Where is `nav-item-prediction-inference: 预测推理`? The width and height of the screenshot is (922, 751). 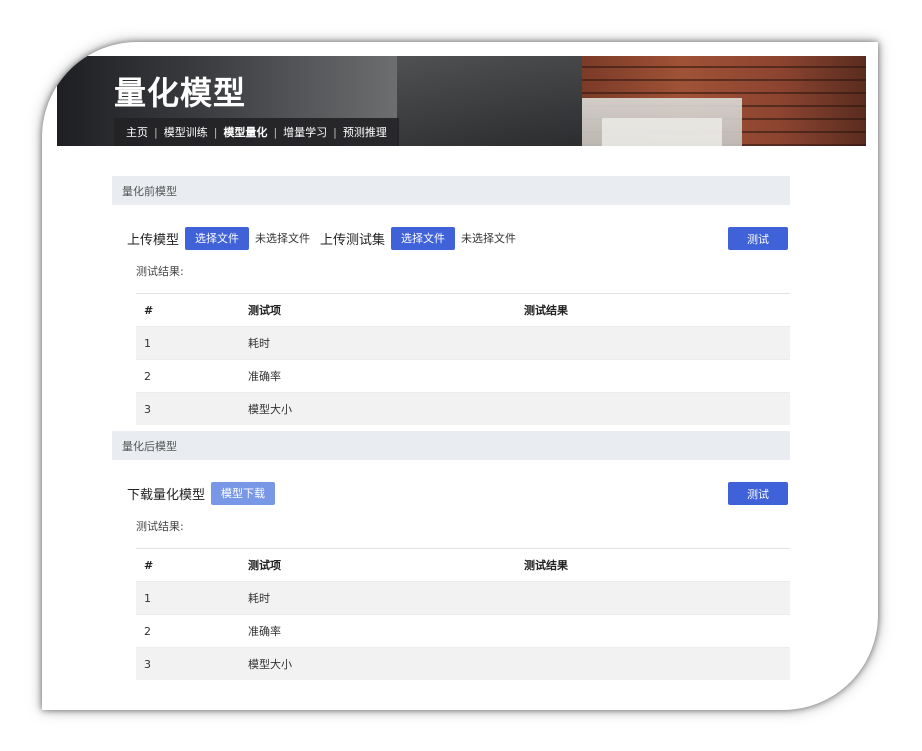
nav-item-prediction-inference: 预测推理 is located at coordinates (365, 132).